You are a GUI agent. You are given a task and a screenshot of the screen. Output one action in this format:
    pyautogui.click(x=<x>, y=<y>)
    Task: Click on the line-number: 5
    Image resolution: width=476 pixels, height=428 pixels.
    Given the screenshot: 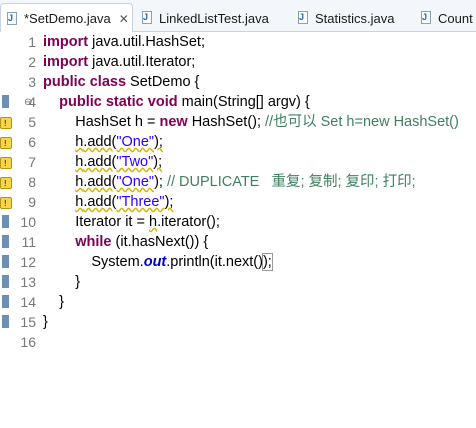 What is the action you would take?
    pyautogui.click(x=32, y=122)
    